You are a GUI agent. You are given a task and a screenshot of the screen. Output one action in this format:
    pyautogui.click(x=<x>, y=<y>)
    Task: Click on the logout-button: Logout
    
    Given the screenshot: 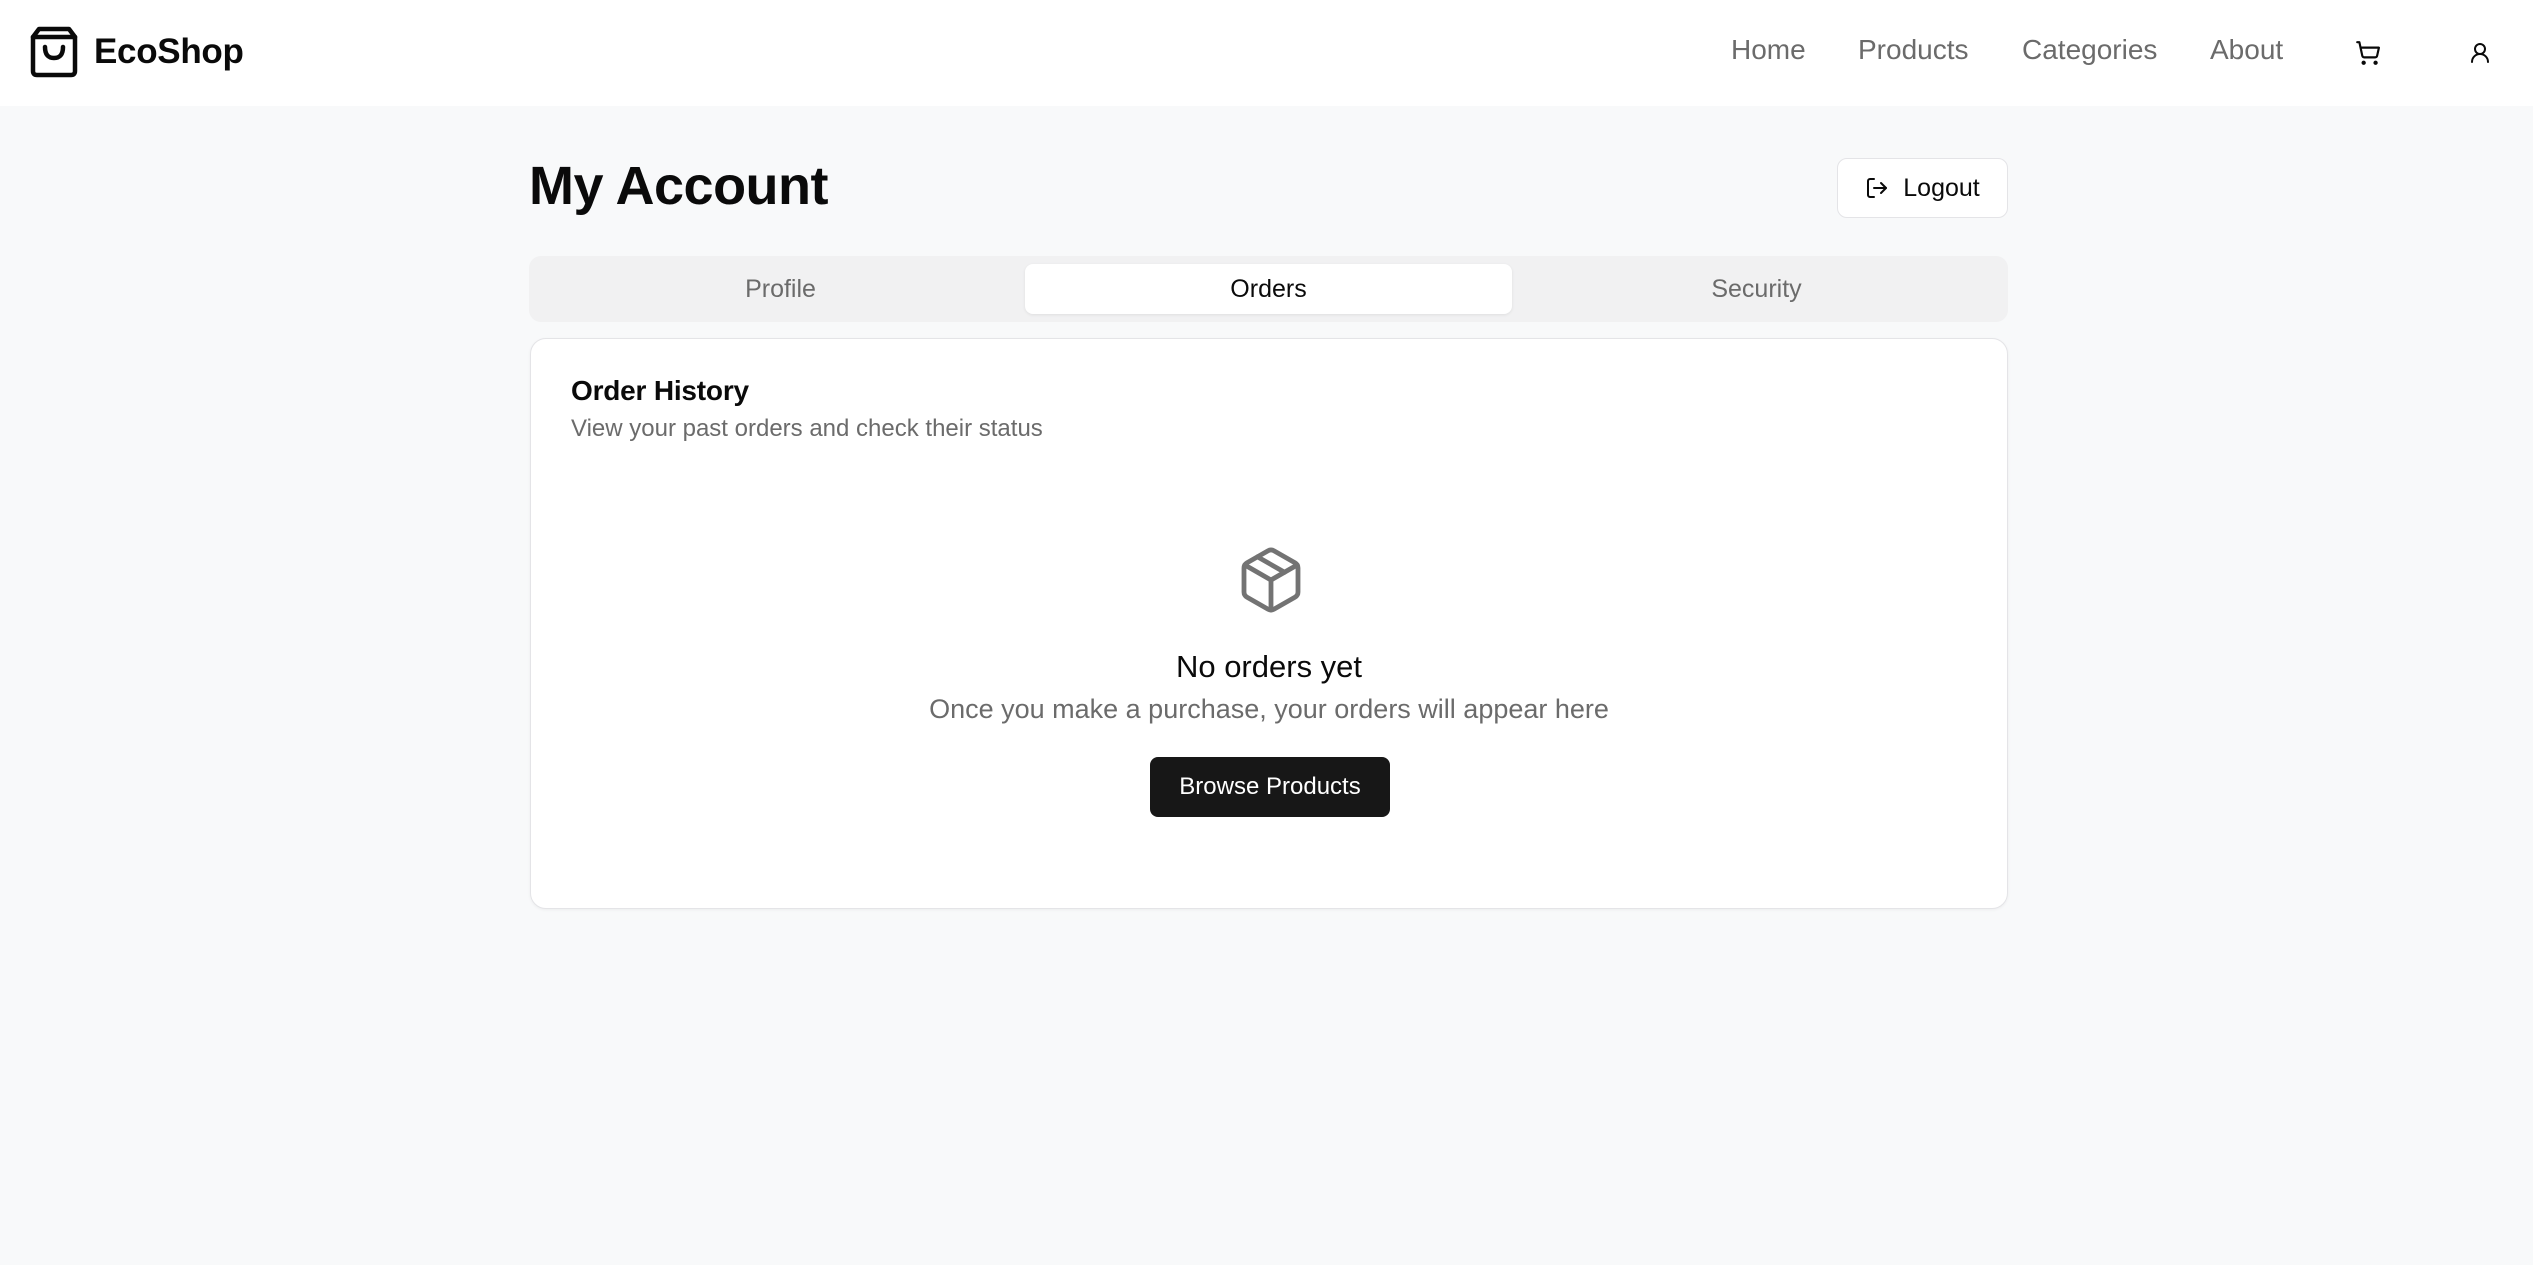 What is the action you would take?
    pyautogui.click(x=1922, y=188)
    